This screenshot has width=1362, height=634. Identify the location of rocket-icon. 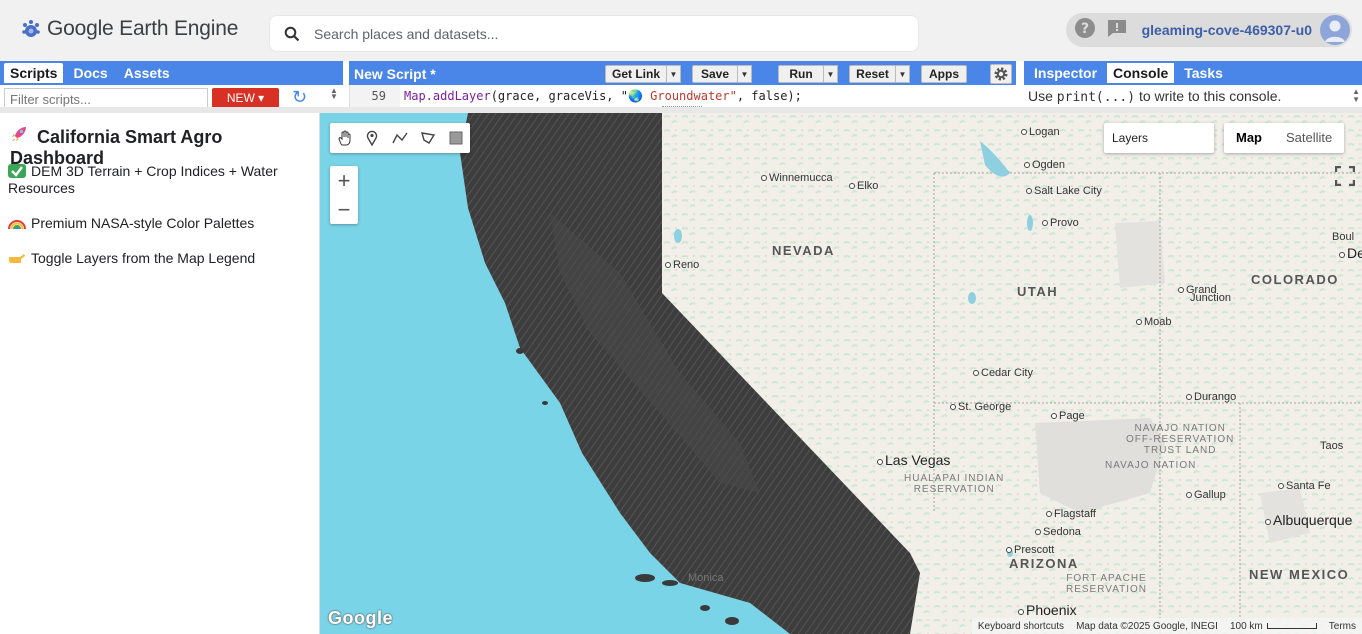
(21, 137).